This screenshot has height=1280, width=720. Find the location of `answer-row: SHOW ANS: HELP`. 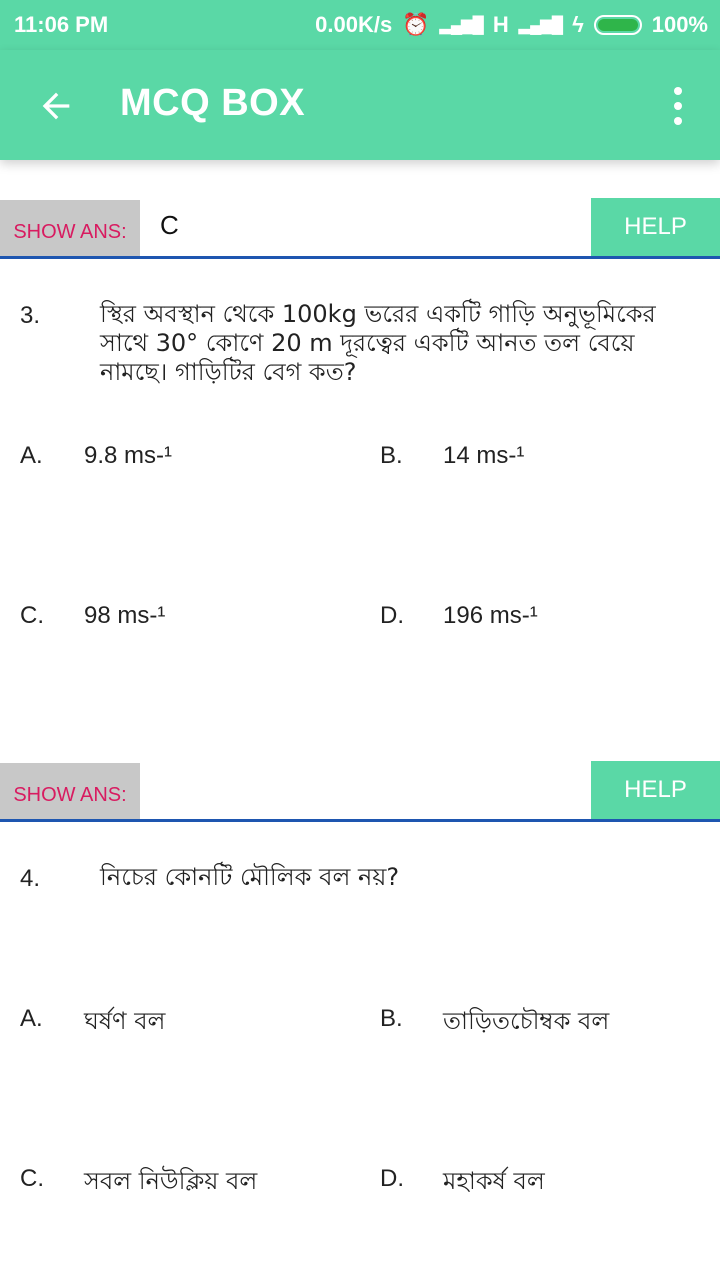

answer-row: SHOW ANS: HELP is located at coordinates (360, 791).